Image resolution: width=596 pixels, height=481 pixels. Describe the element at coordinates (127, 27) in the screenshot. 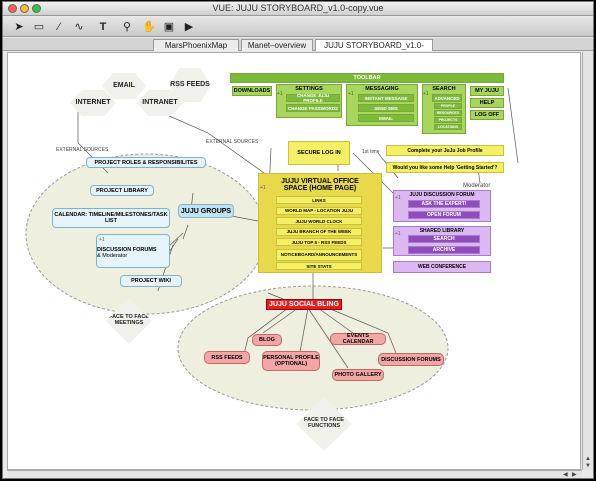

I see `zoom-tool-icon: ⚲` at that location.